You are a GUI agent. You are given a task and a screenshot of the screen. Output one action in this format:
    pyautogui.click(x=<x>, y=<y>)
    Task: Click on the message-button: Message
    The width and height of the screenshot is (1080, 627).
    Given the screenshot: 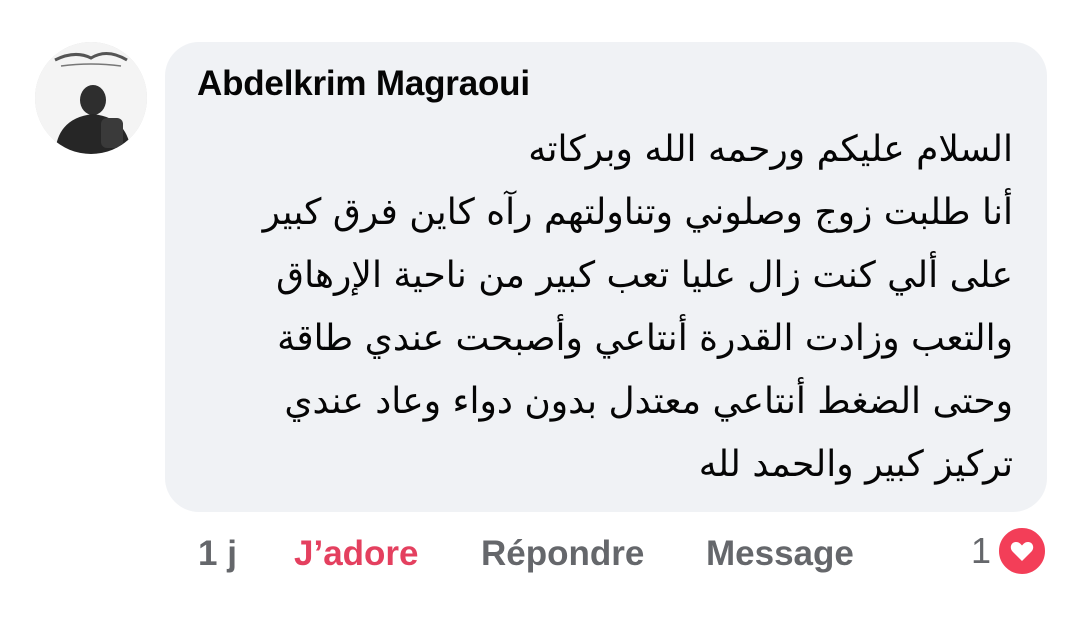 What is the action you would take?
    pyautogui.click(x=780, y=554)
    